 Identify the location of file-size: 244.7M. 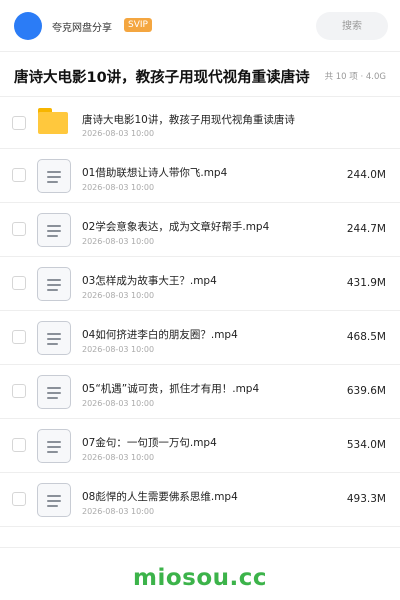
(366, 229).